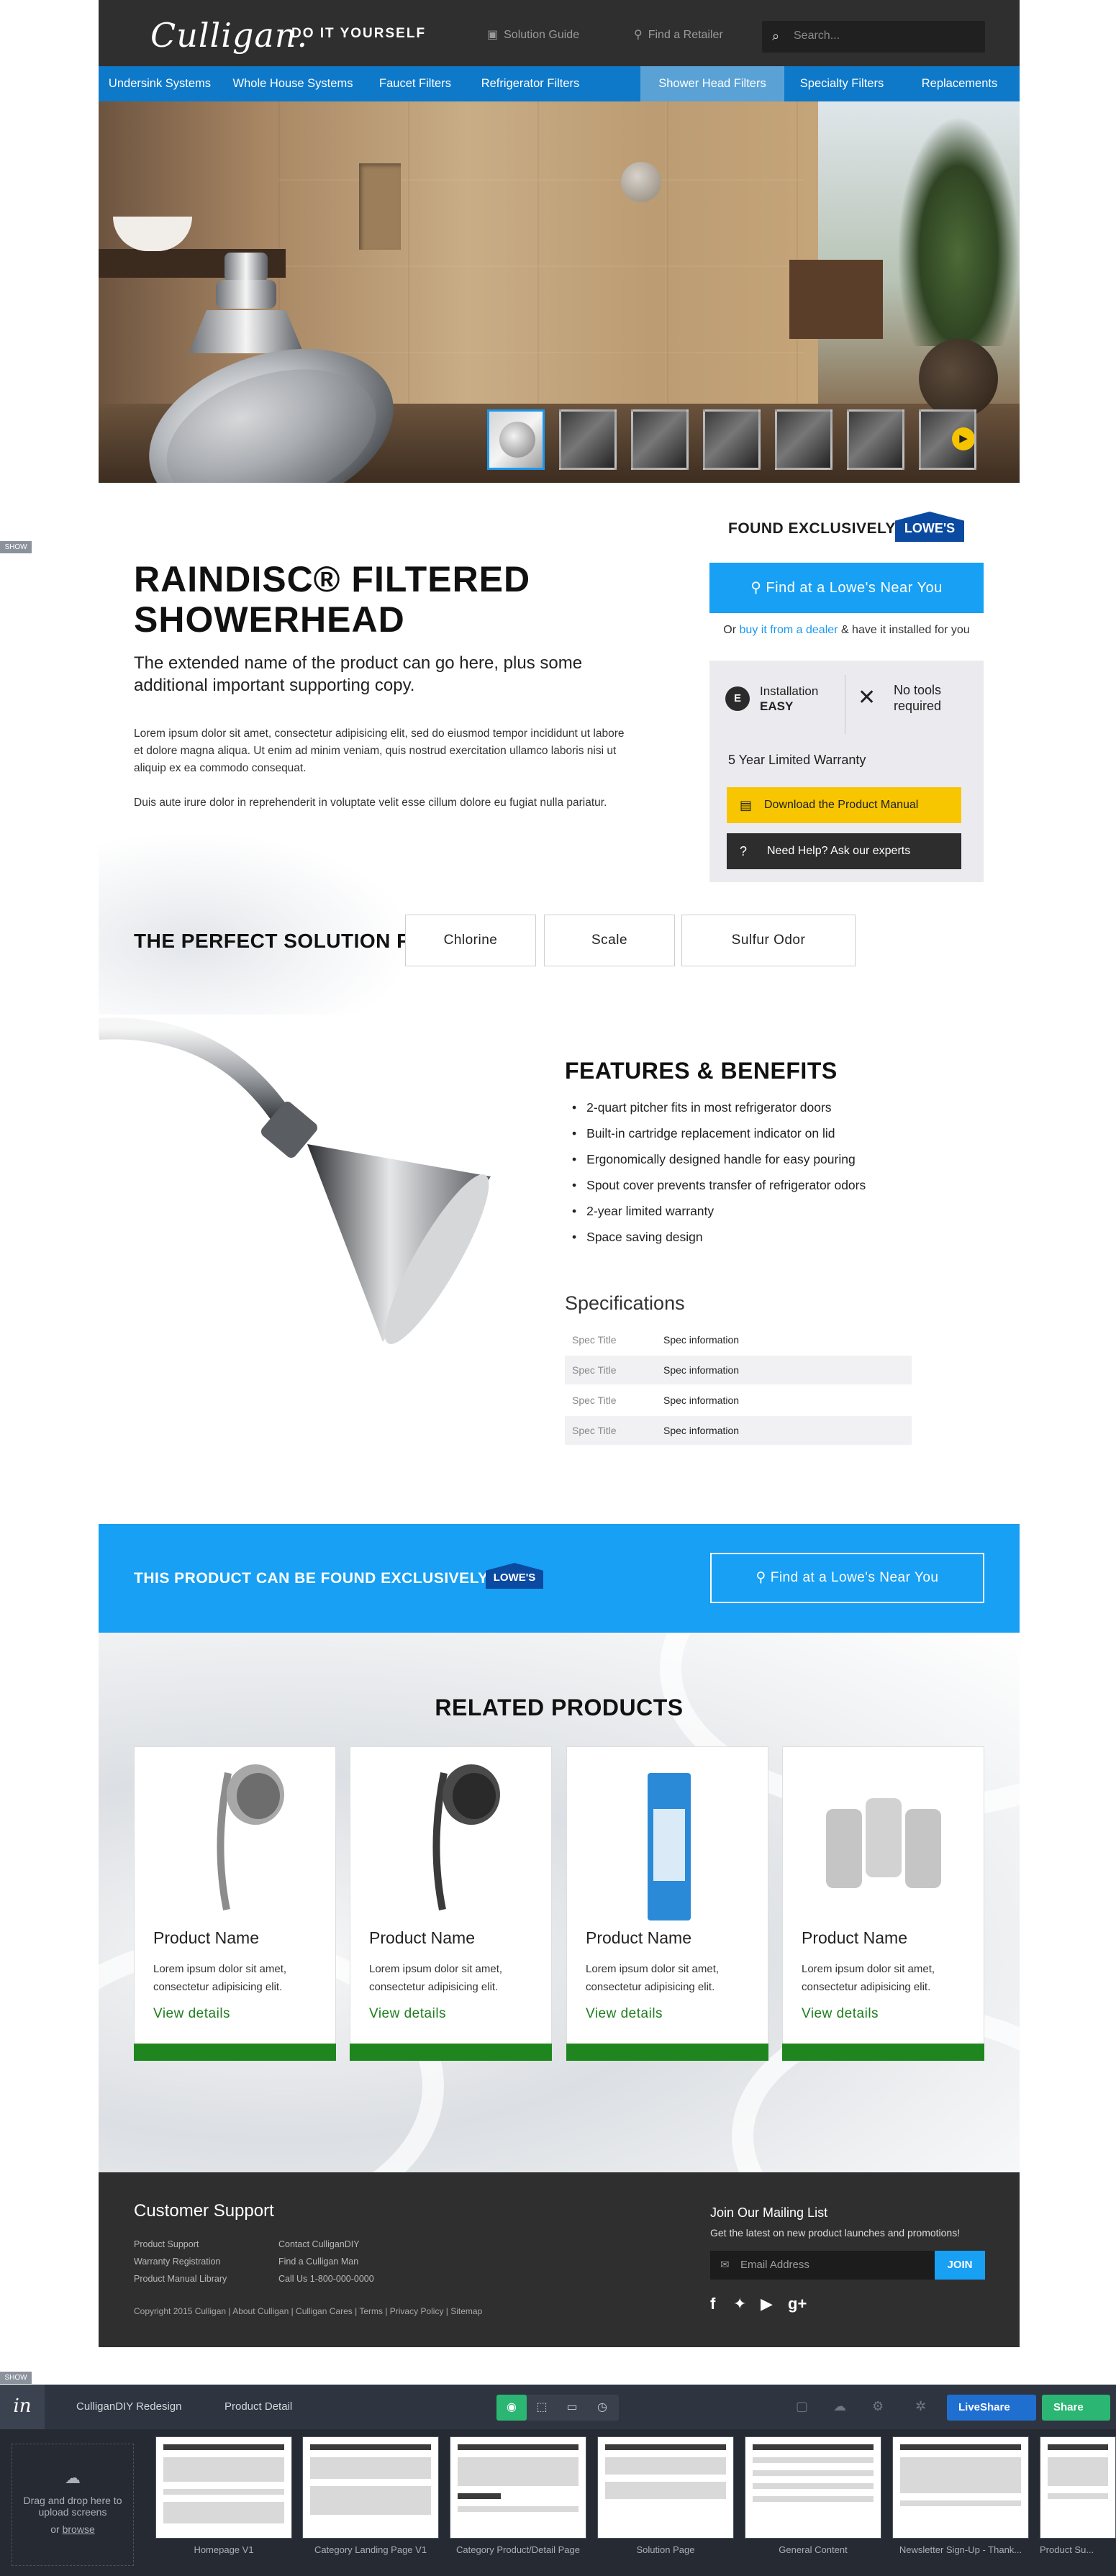 This screenshot has height=2576, width=1116. What do you see at coordinates (669, 1846) in the screenshot?
I see `product-image` at bounding box center [669, 1846].